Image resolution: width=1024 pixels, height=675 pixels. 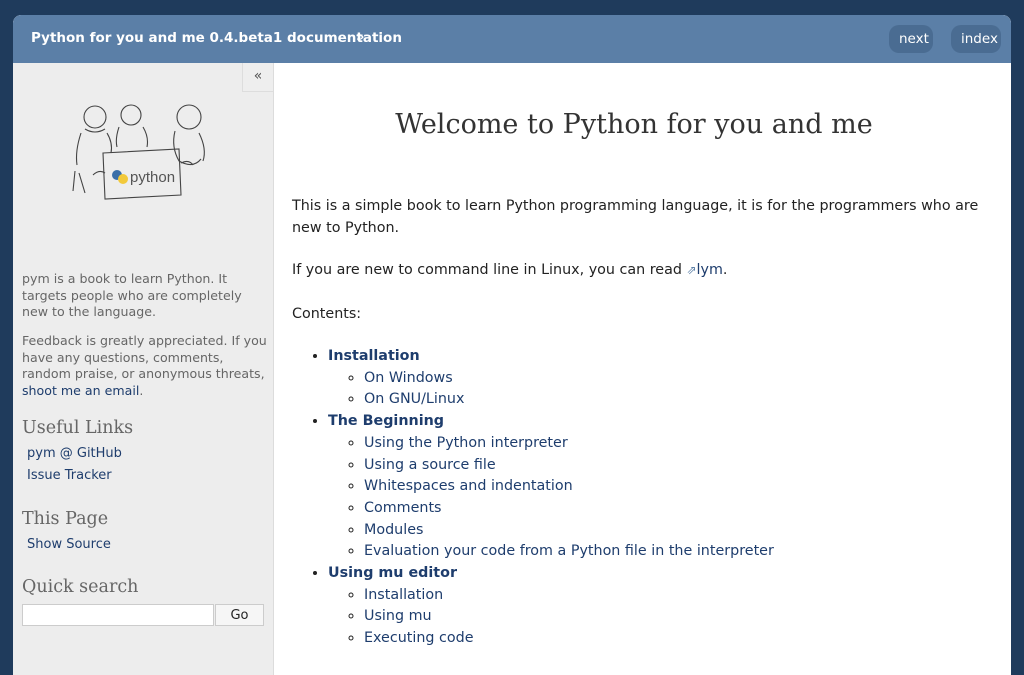 What do you see at coordinates (393, 530) in the screenshot?
I see `toc-link-modules: Modules` at bounding box center [393, 530].